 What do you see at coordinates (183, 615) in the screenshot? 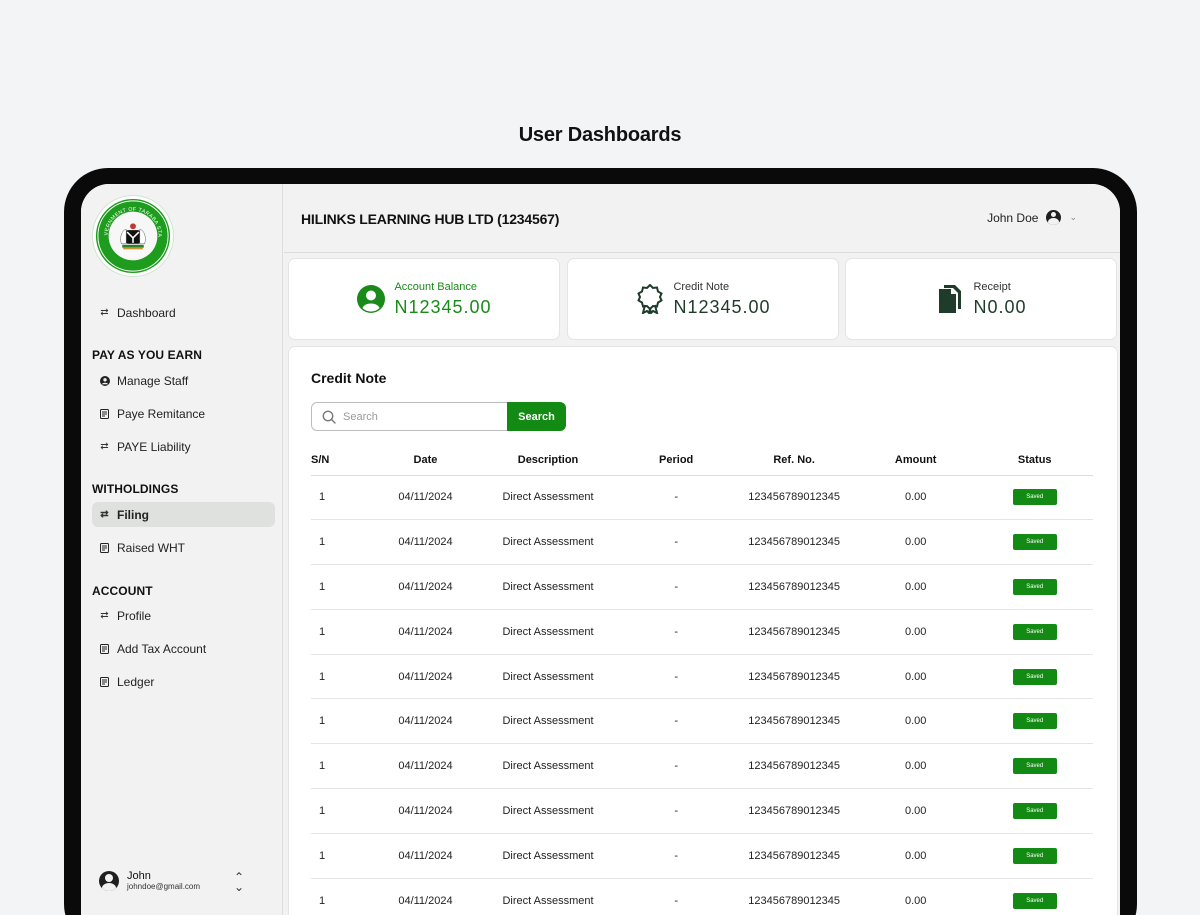
I see `nav-profile: ⇄ Profile` at bounding box center [183, 615].